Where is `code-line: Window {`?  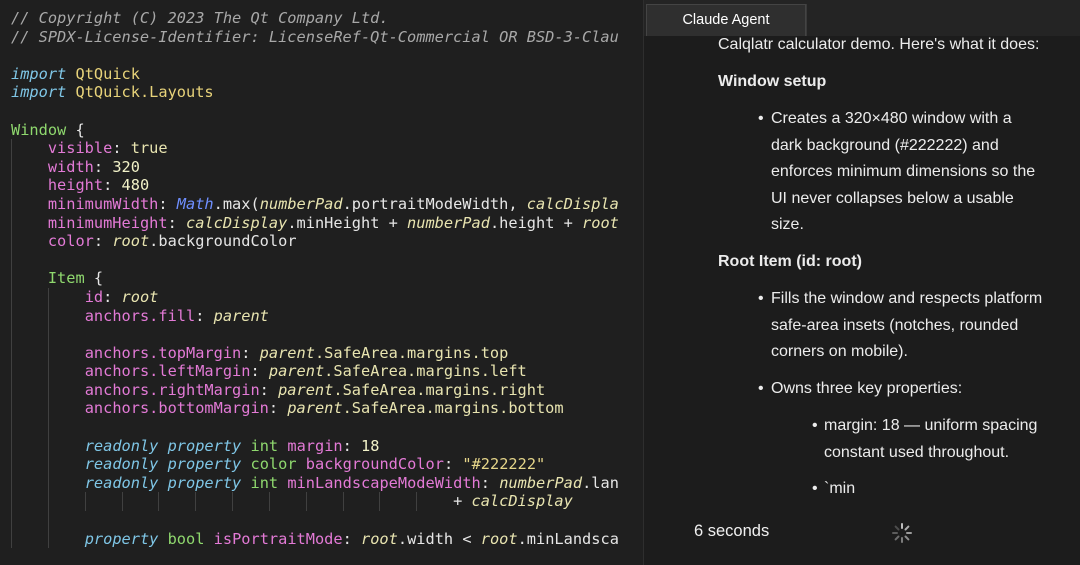 code-line: Window { is located at coordinates (315, 130).